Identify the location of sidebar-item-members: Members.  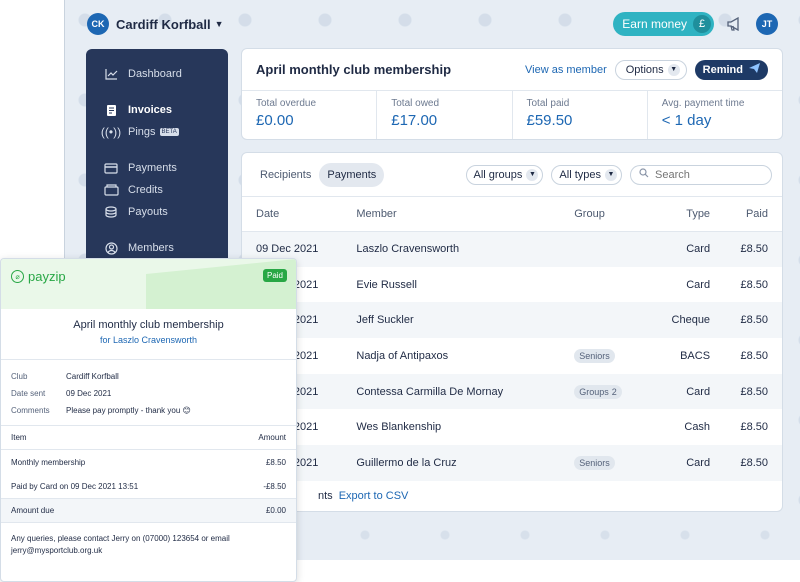
(157, 248).